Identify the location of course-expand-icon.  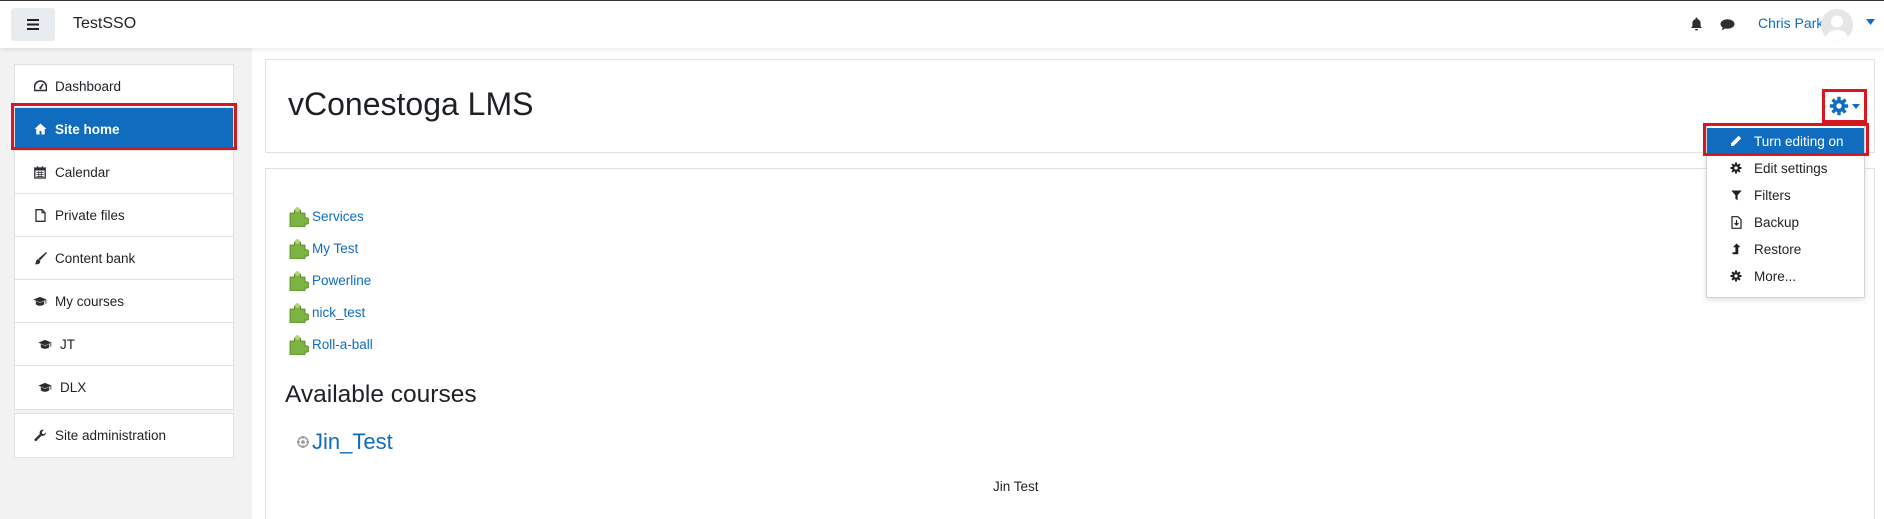
(303, 442).